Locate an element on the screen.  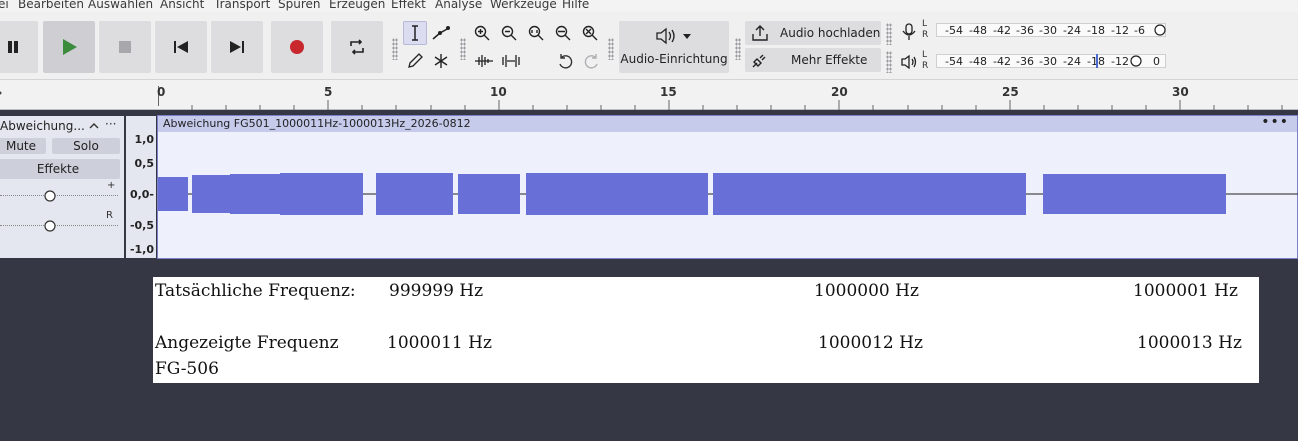
ruler-label: 30 is located at coordinates (1180, 92).